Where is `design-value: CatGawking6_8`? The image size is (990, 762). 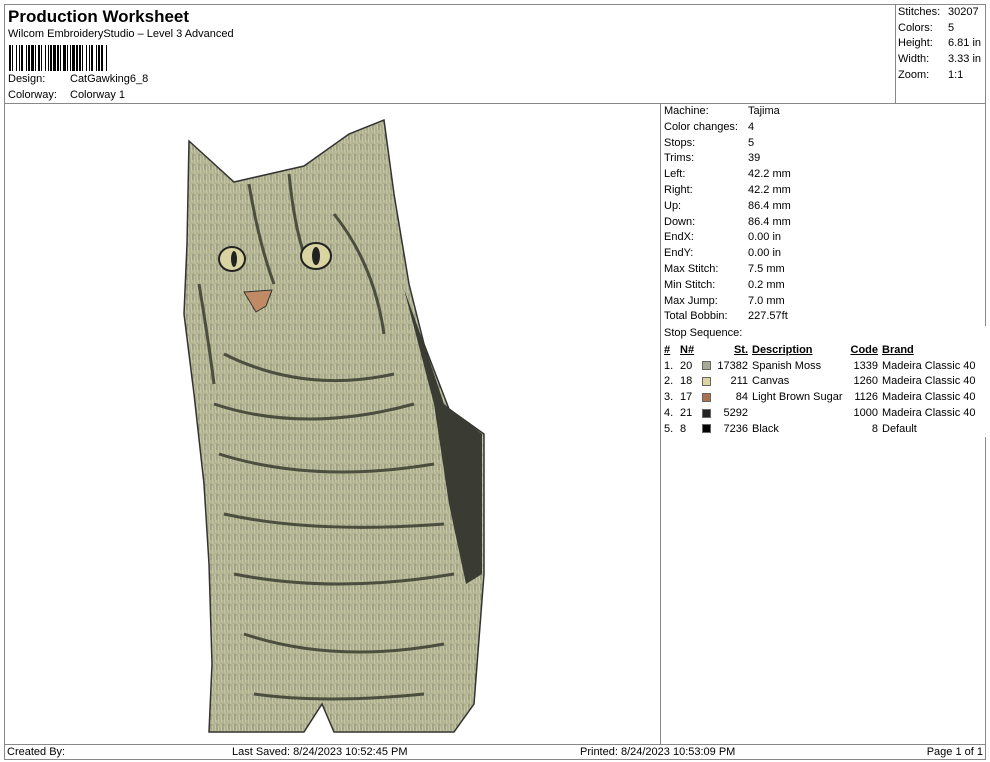 design-value: CatGawking6_8 is located at coordinates (109, 79).